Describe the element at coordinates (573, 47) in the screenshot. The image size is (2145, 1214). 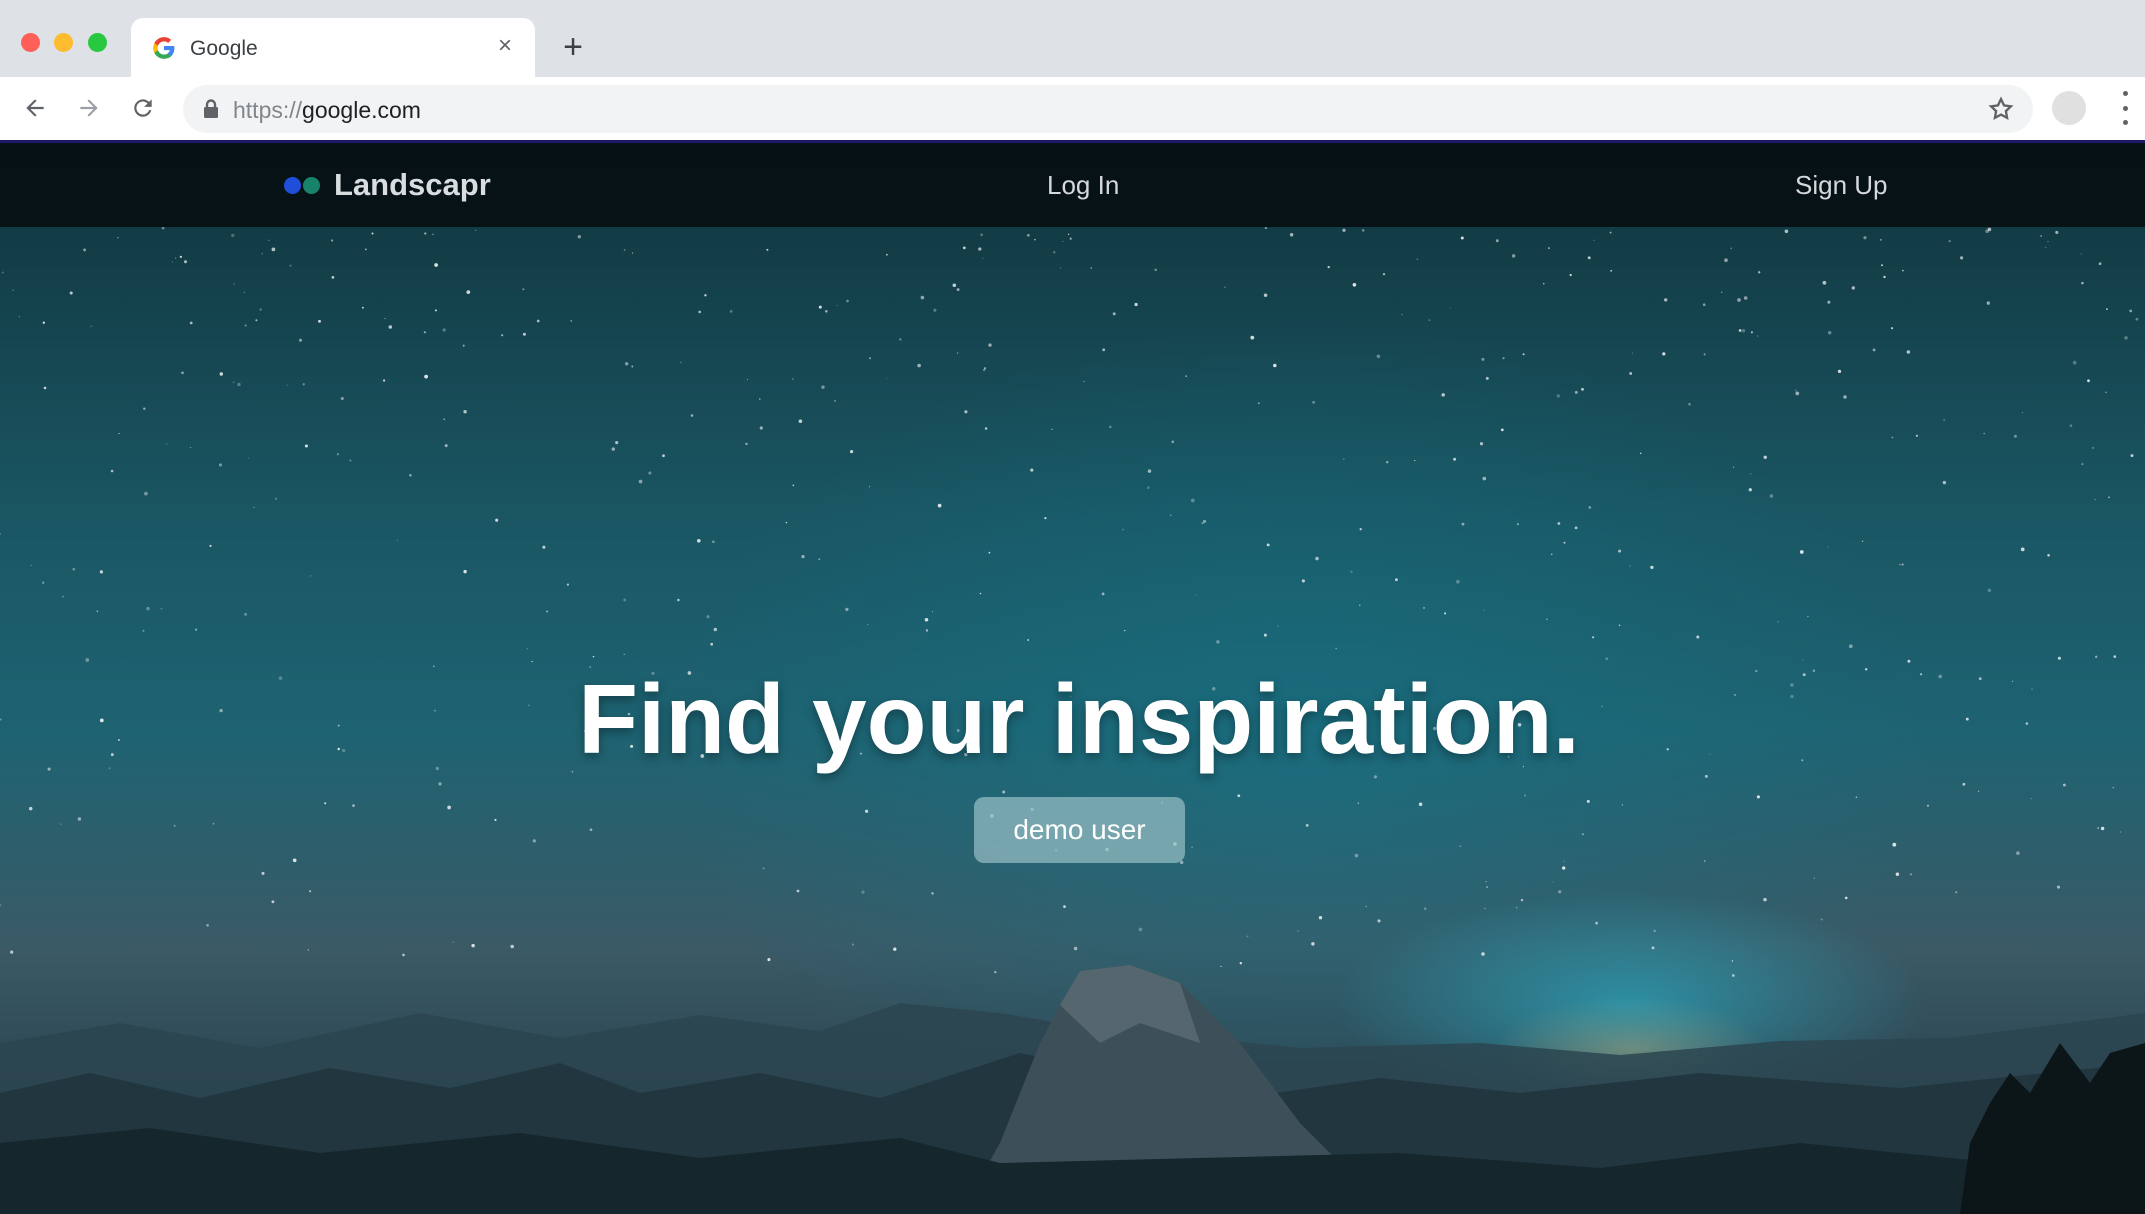
I see `plus-icon: +` at that location.